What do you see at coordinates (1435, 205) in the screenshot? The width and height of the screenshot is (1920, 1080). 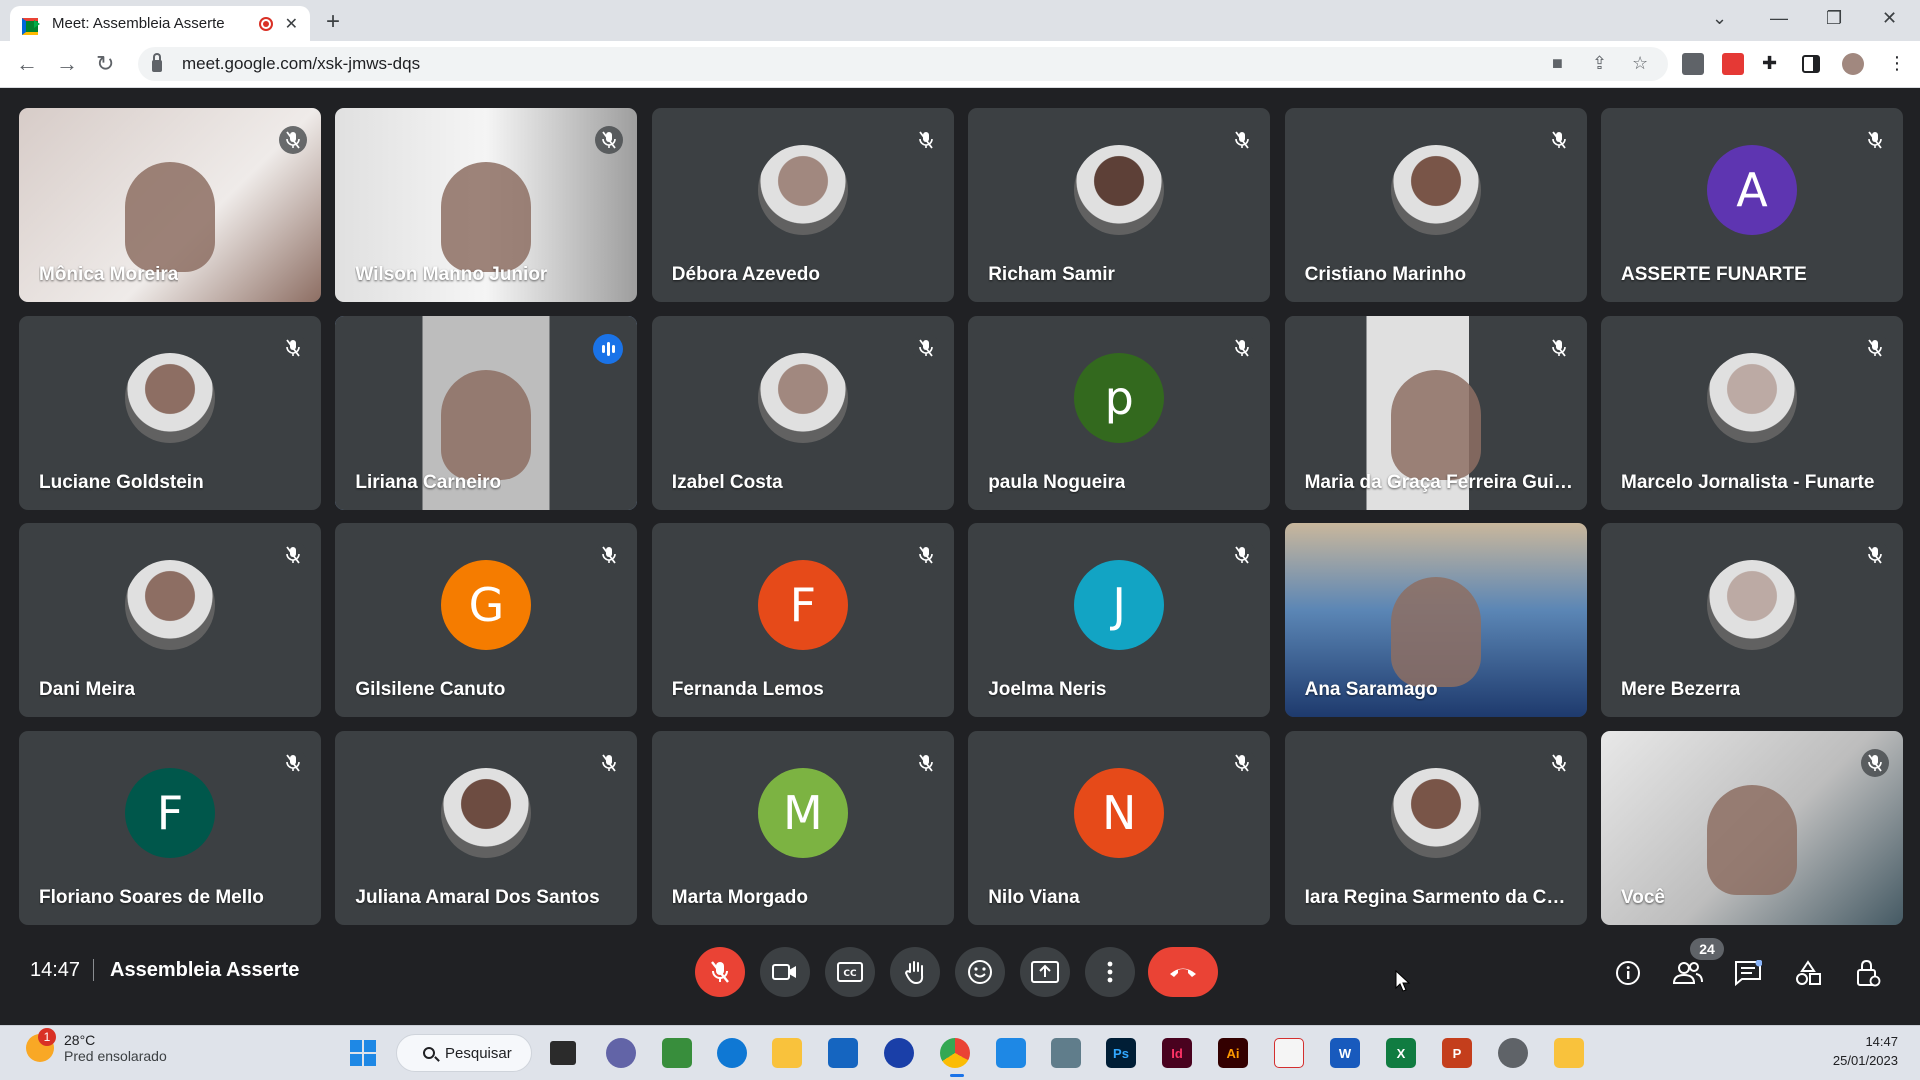 I see `participant-tile: Cristiano Marinho` at bounding box center [1435, 205].